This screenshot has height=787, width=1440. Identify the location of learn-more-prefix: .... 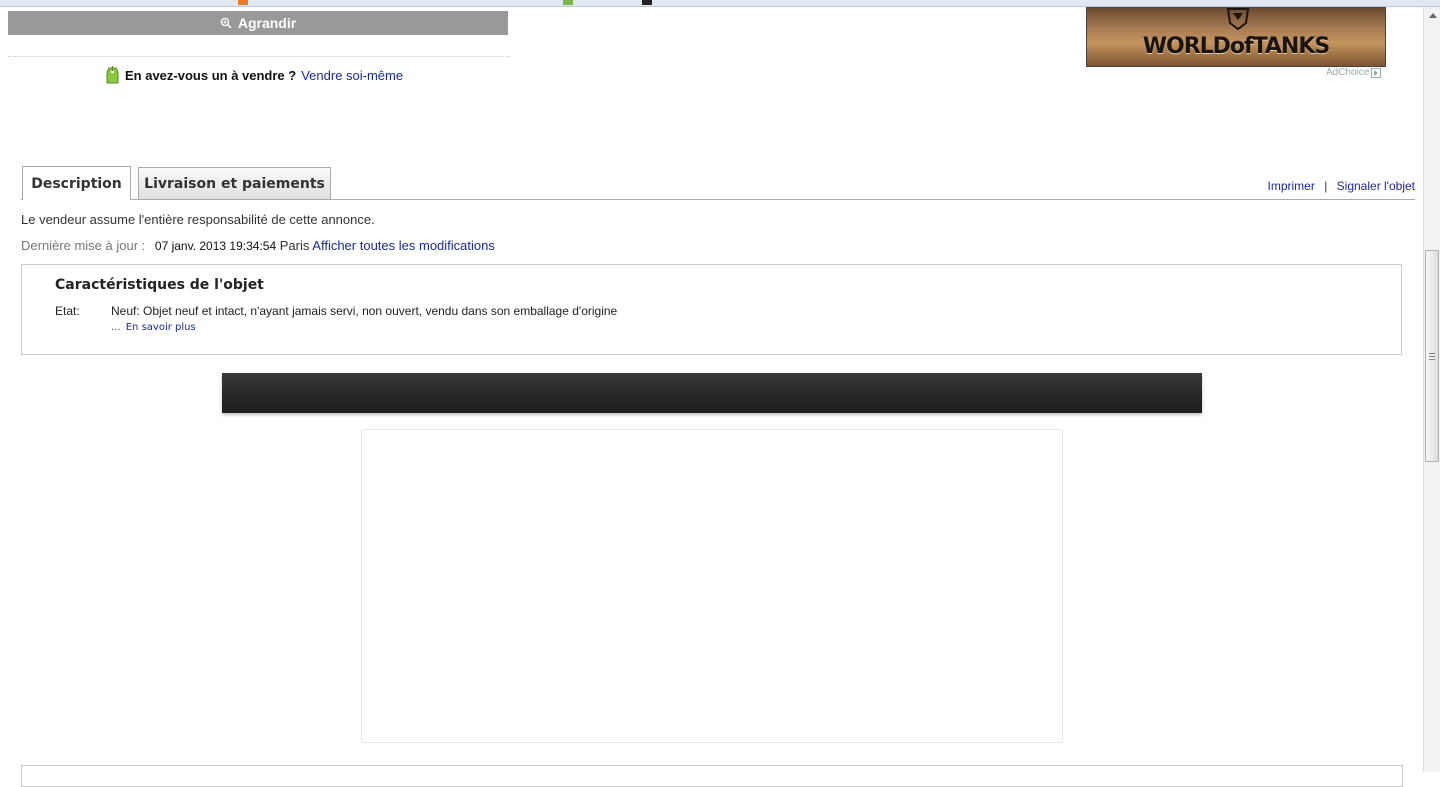
(116, 327).